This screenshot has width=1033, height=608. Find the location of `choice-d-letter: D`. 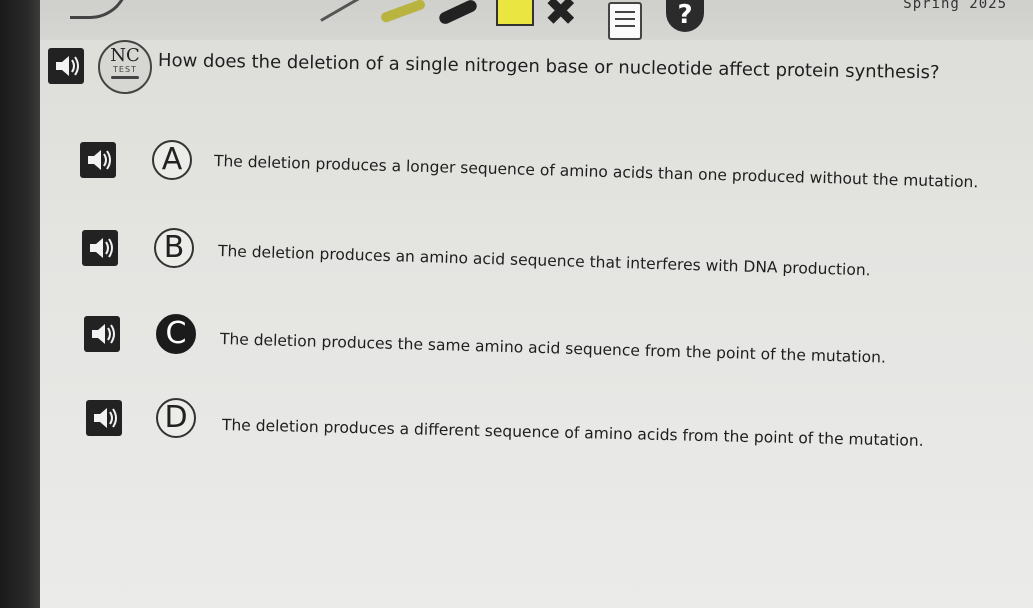

choice-d-letter: D is located at coordinates (176, 418).